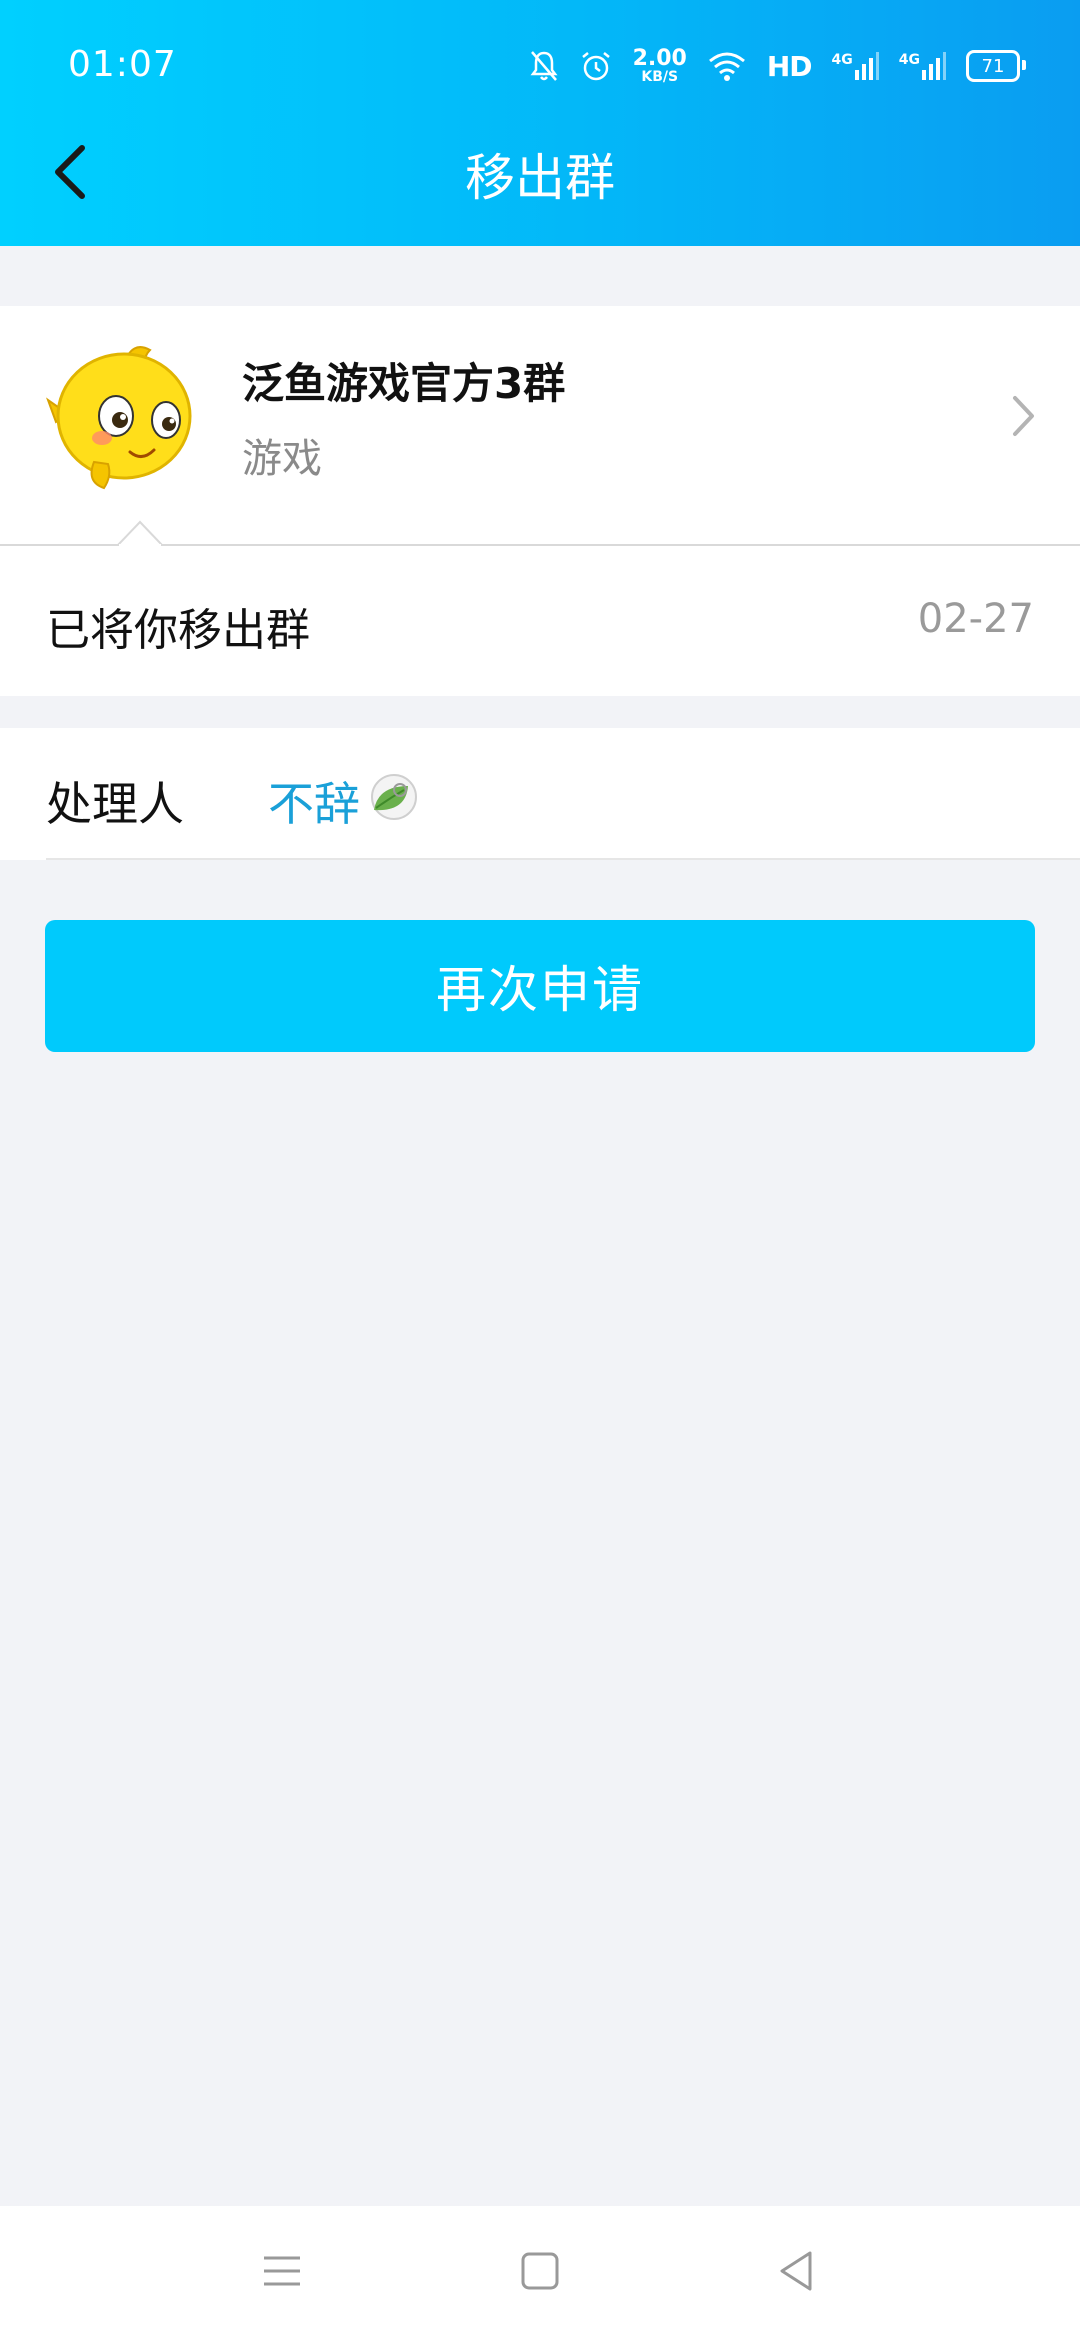 The width and height of the screenshot is (1080, 2340). Describe the element at coordinates (789, 66) in the screenshot. I see `hd-icon: HD` at that location.